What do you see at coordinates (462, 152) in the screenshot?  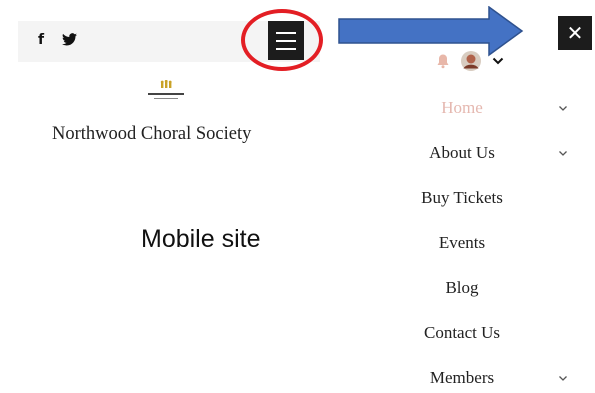 I see `nav-item-label: About Us` at bounding box center [462, 152].